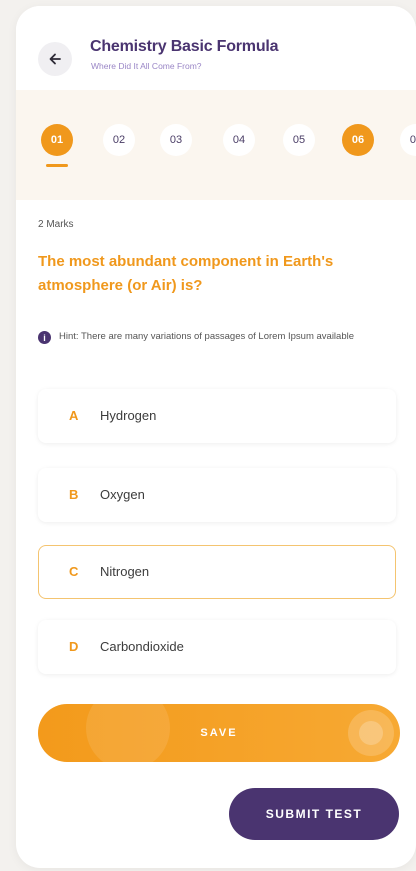  I want to click on back-button, so click(55, 59).